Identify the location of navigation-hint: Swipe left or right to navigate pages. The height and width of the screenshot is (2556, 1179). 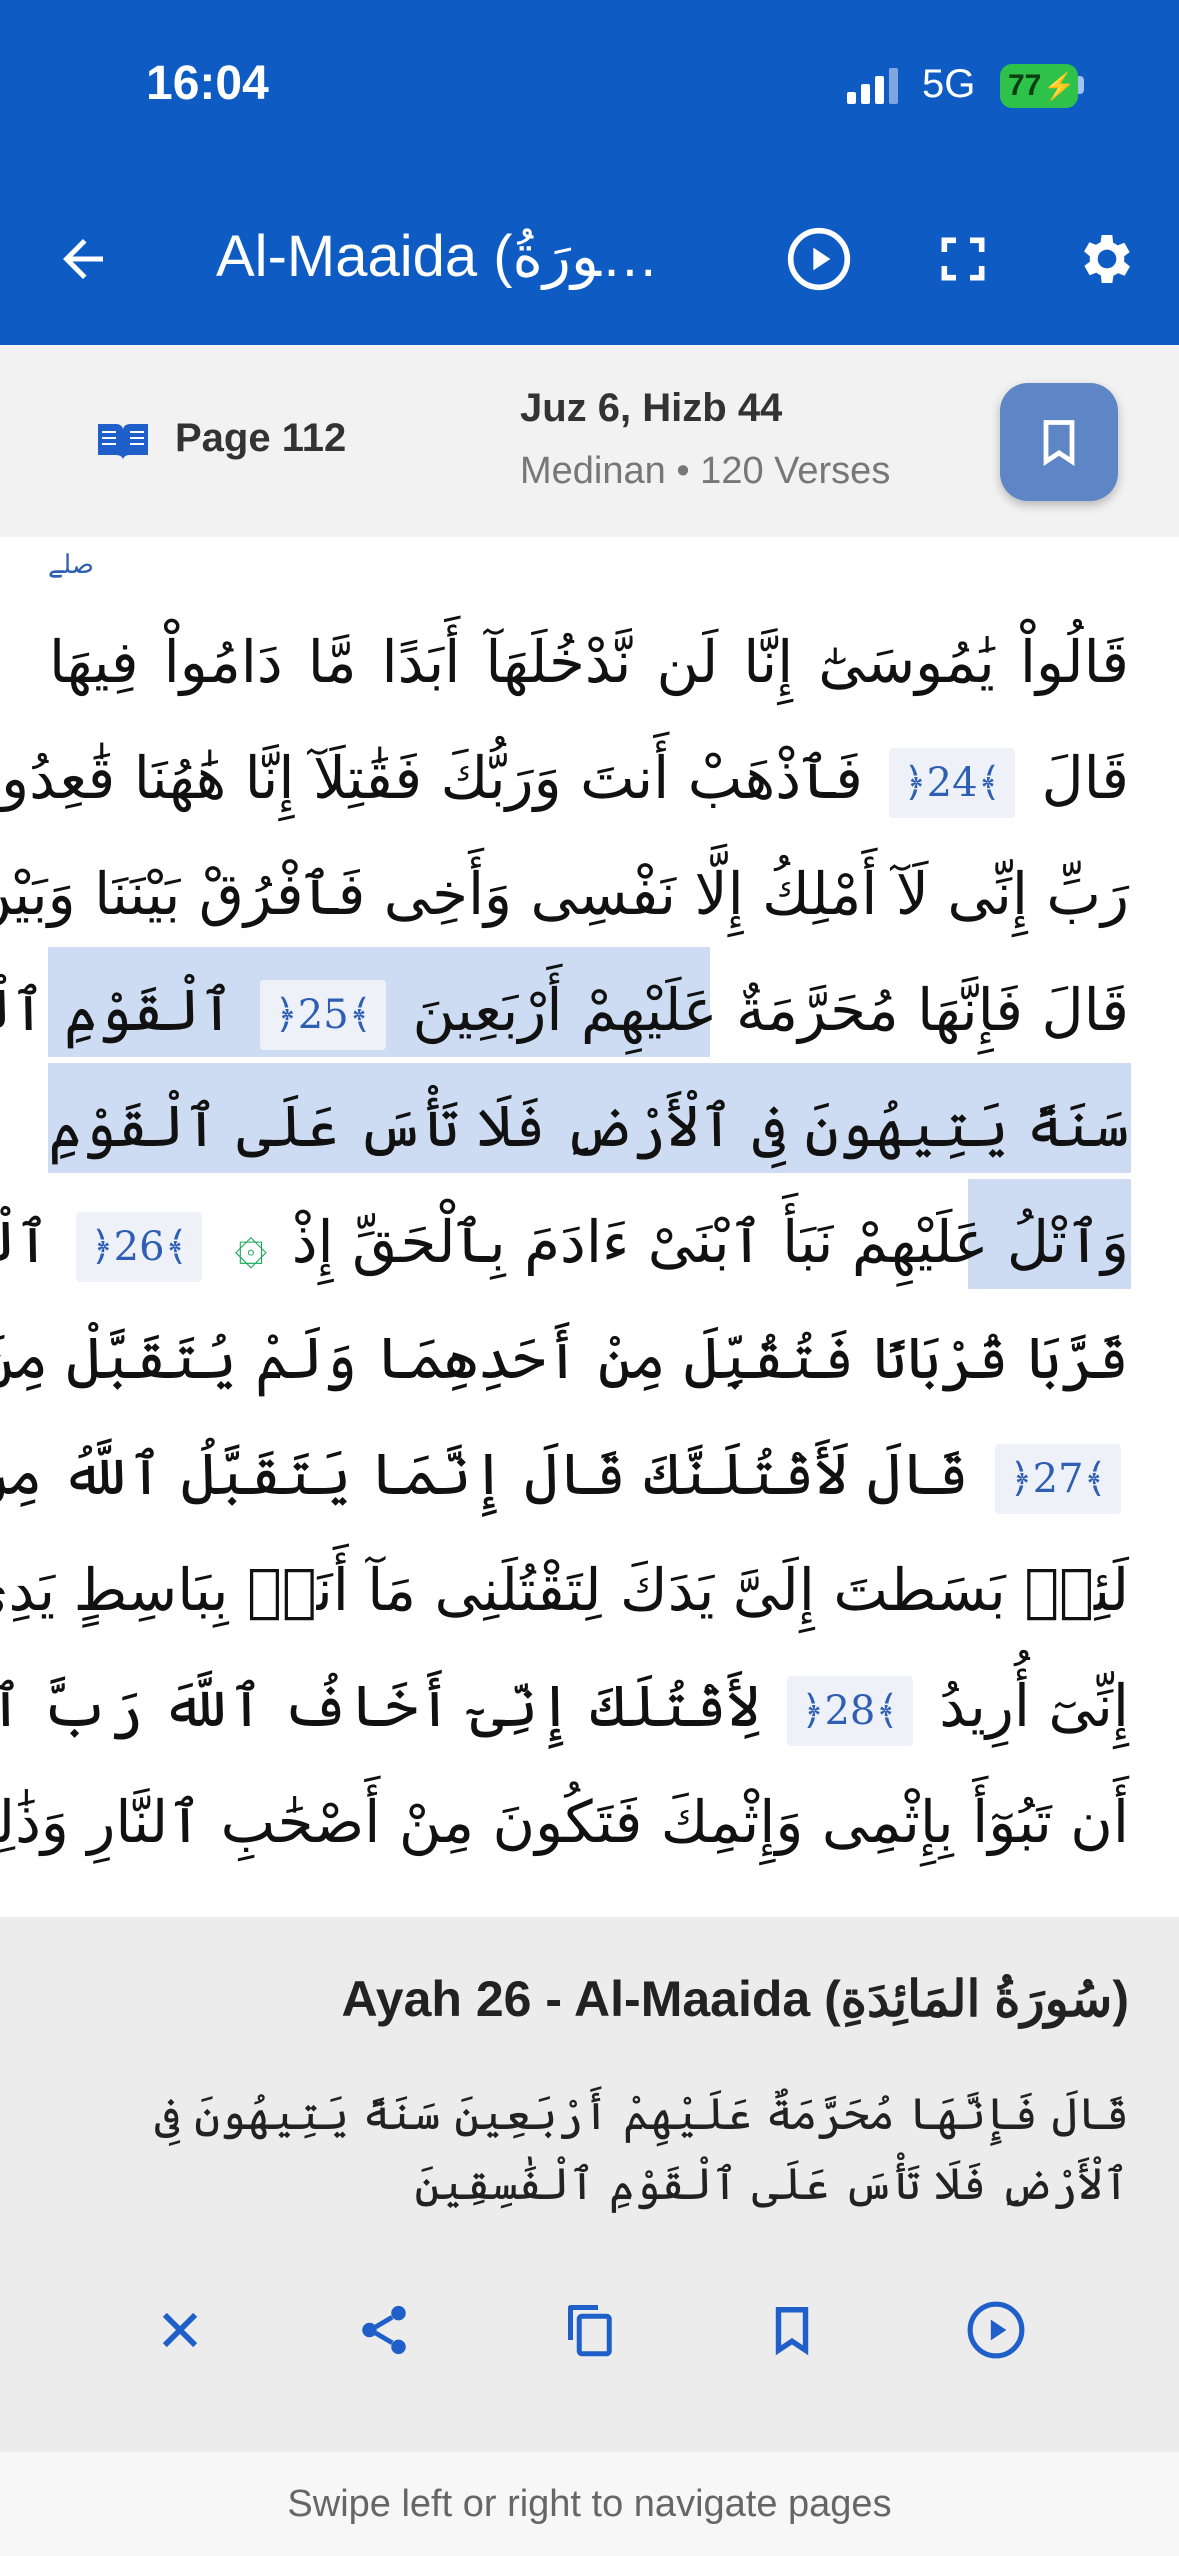
(589, 2504).